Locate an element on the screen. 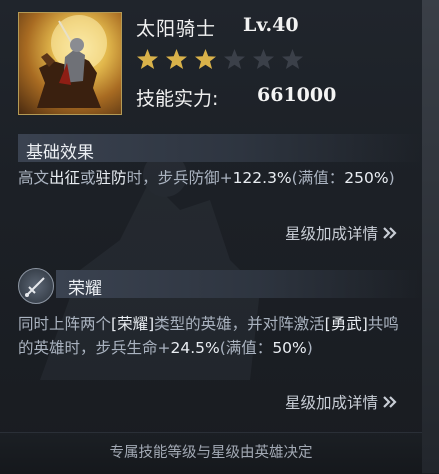 Image resolution: width=439 pixels, height=474 pixels. glory-title: 荣耀 is located at coordinates (85, 289).